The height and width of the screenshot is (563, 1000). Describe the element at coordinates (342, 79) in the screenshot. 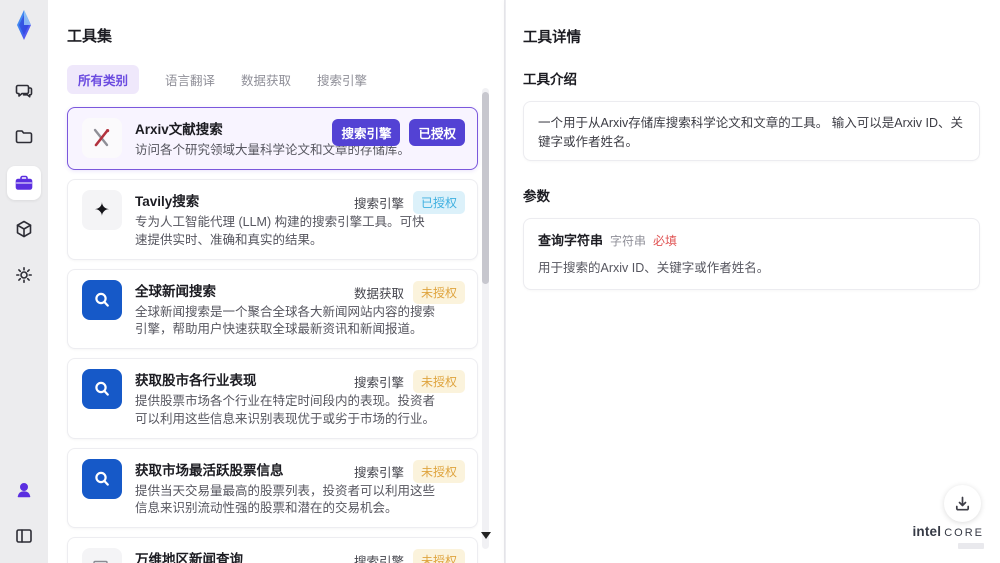

I see `tab-search-engine: 搜索引擎` at that location.